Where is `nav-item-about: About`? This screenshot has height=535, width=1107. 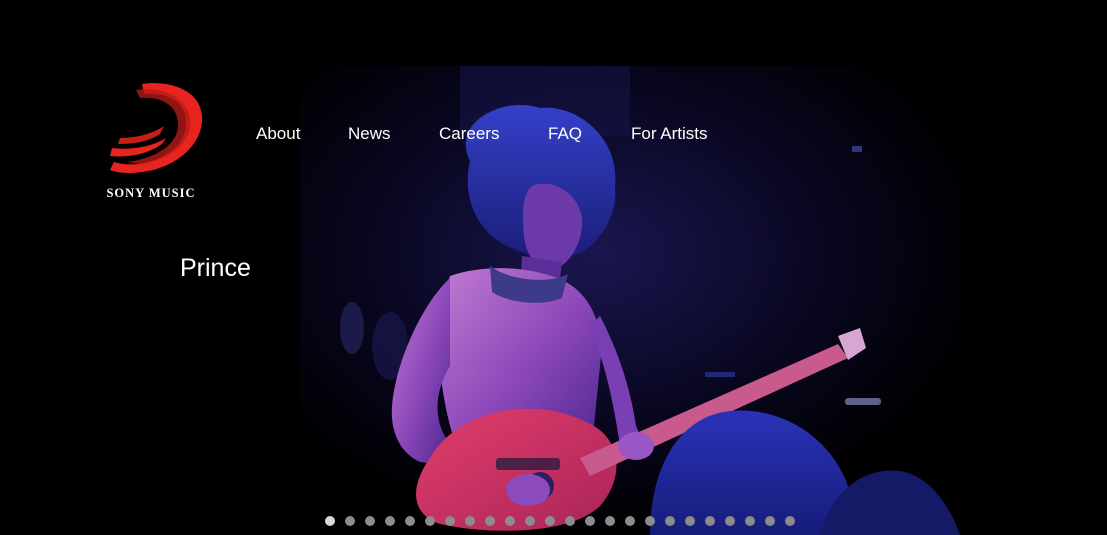 nav-item-about: About is located at coordinates (302, 134).